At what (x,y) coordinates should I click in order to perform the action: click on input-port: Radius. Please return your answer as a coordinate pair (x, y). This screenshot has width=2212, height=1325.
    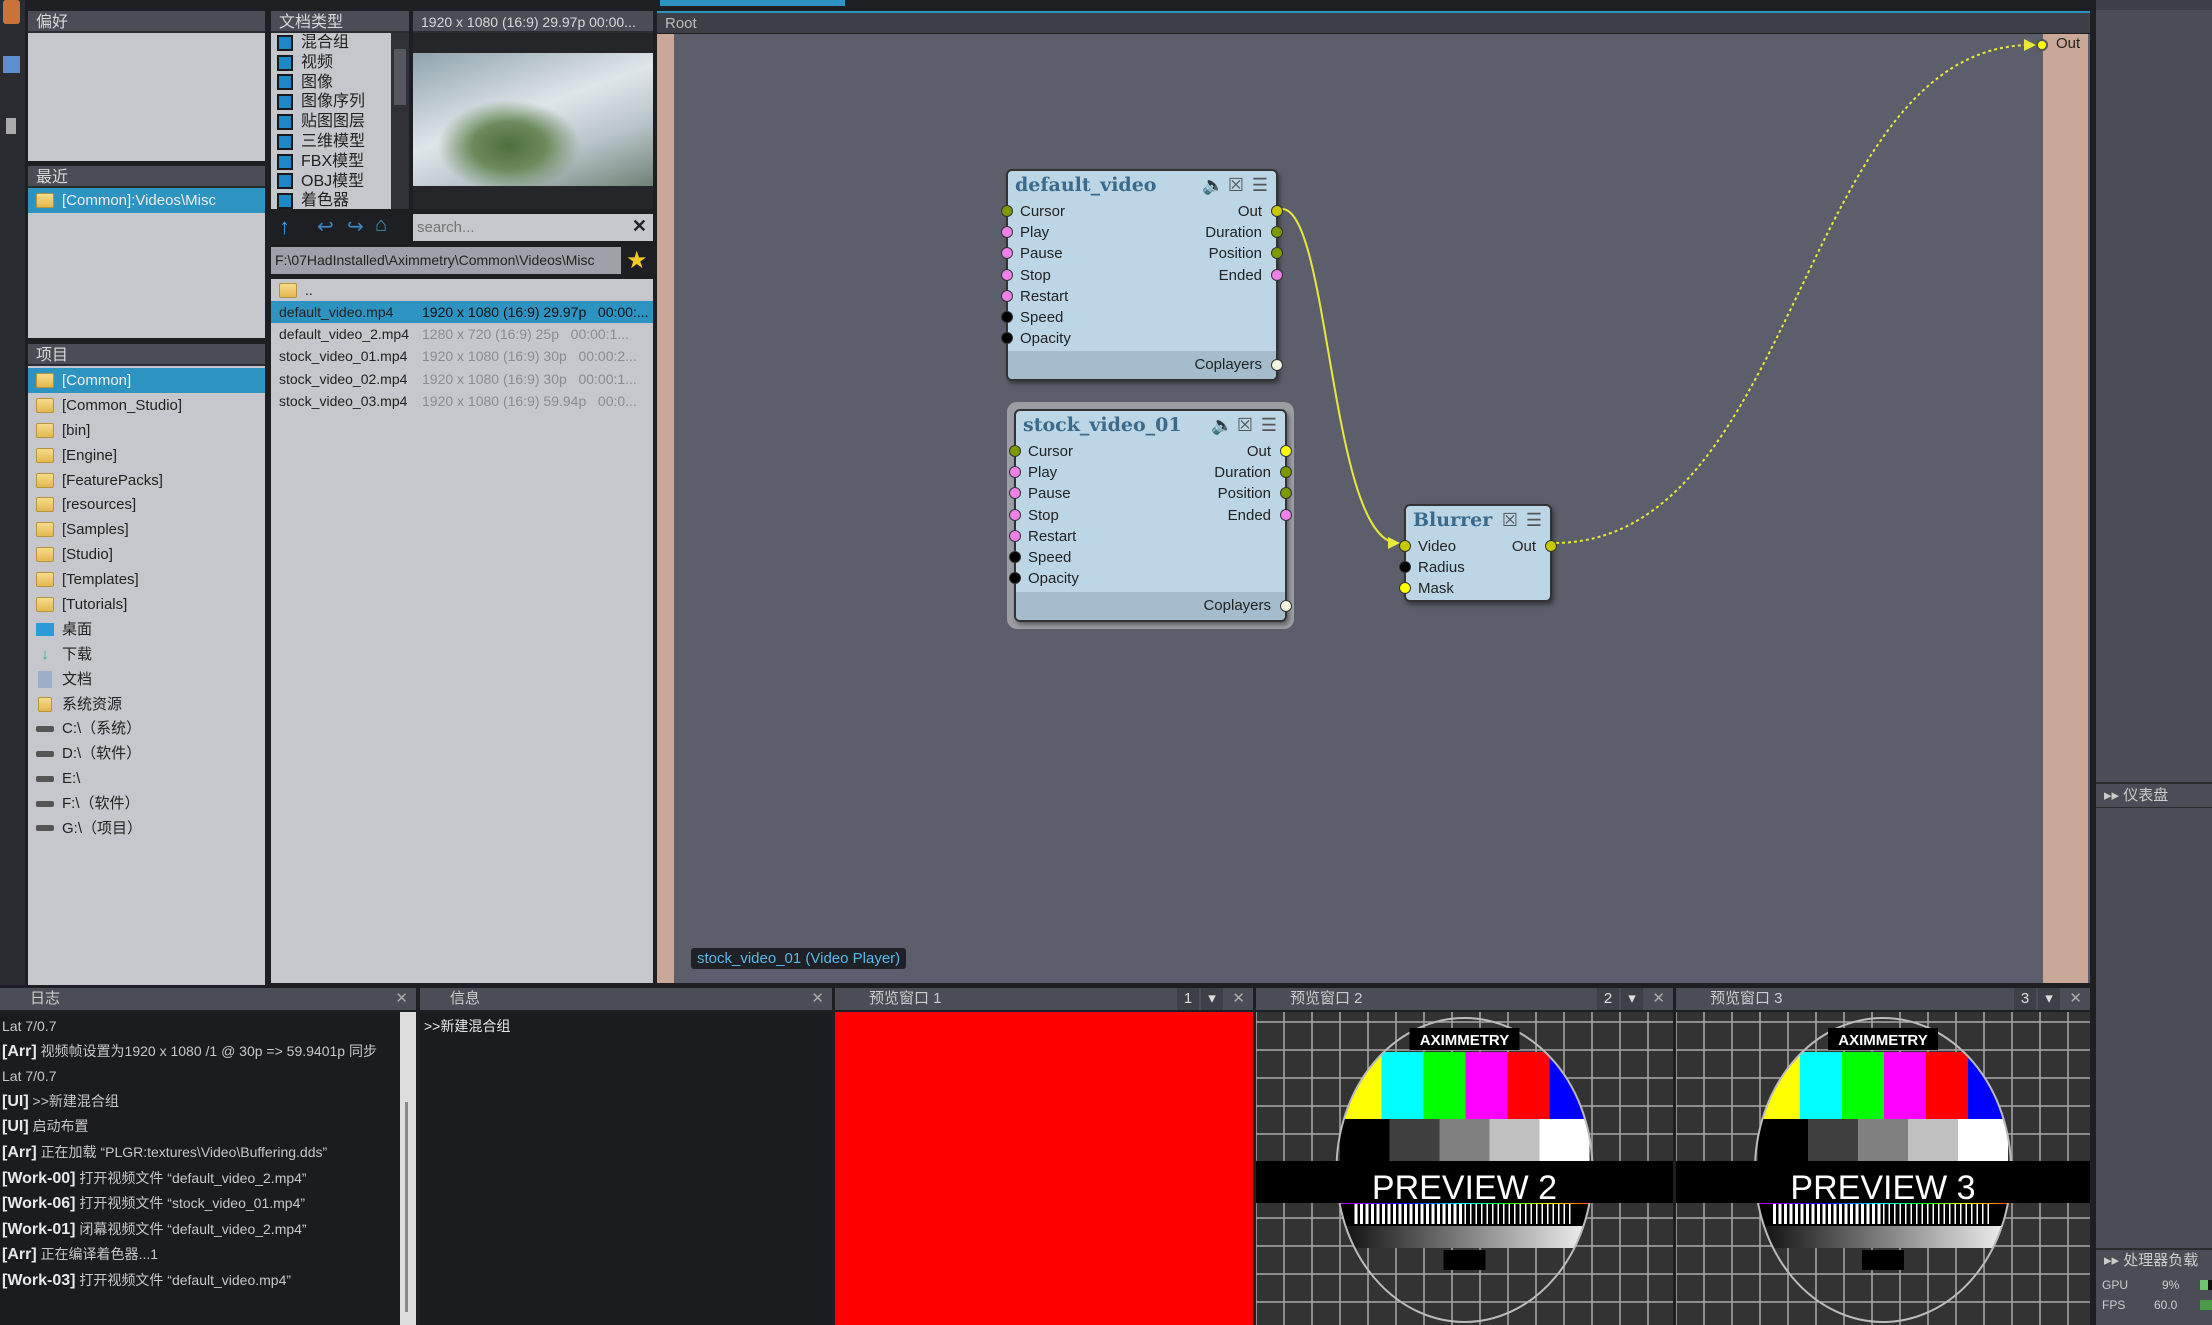
    Looking at the image, I should click on (1474, 567).